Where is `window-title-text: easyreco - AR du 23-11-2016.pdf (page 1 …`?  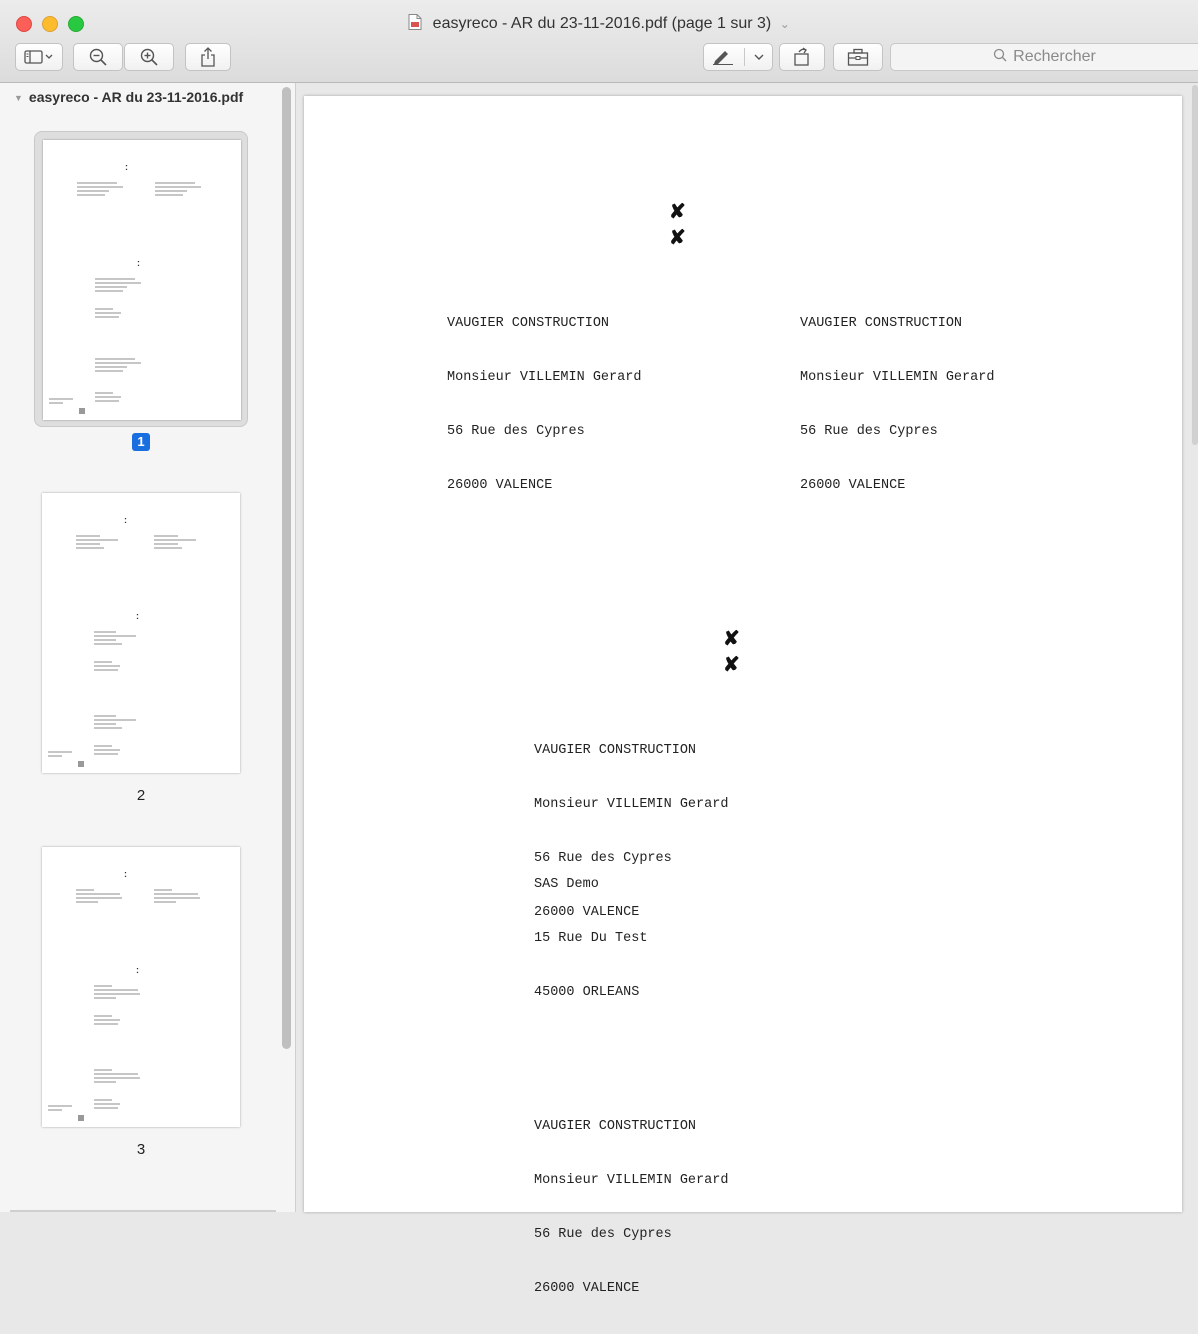 window-title-text: easyreco - AR du 23-11-2016.pdf (page 1 … is located at coordinates (602, 23).